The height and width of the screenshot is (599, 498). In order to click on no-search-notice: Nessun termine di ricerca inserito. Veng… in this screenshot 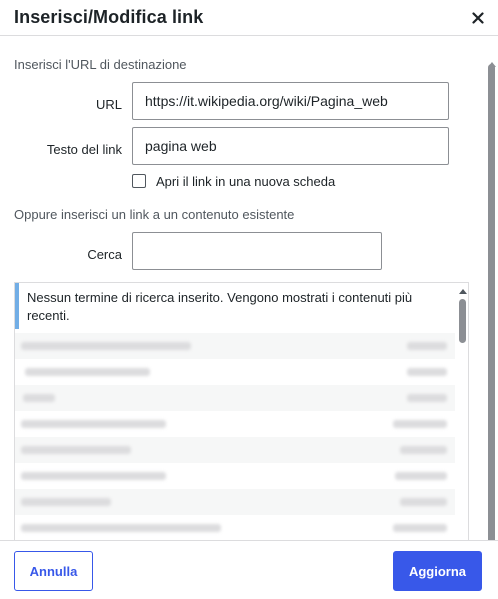, I will do `click(235, 306)`.